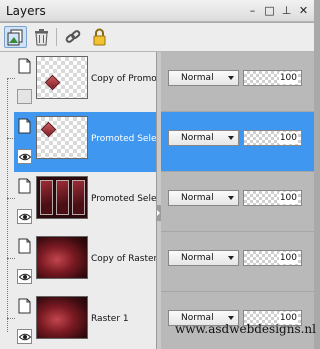  I want to click on link-layers-button, so click(73, 37).